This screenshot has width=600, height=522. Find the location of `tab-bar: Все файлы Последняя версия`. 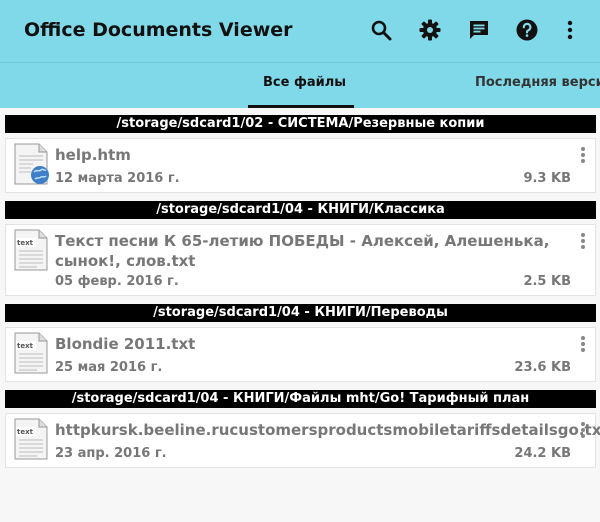

tab-bar: Все файлы Последняя версия is located at coordinates (300, 85).